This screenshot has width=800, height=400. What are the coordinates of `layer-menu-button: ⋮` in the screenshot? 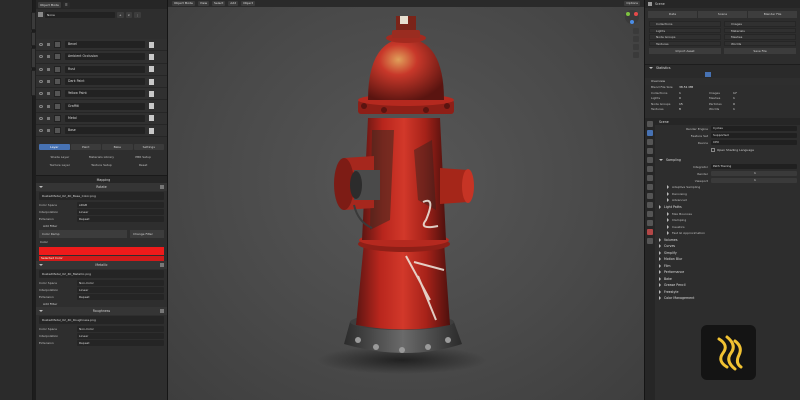 It's located at (138, 14).